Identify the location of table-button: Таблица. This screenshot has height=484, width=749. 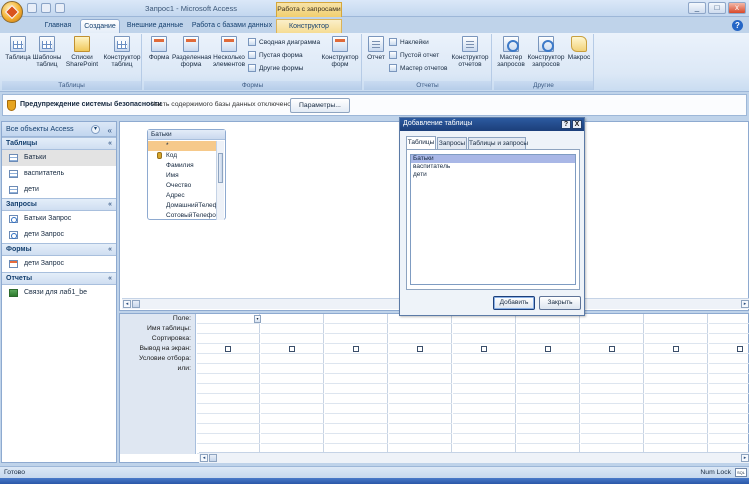
(18, 48).